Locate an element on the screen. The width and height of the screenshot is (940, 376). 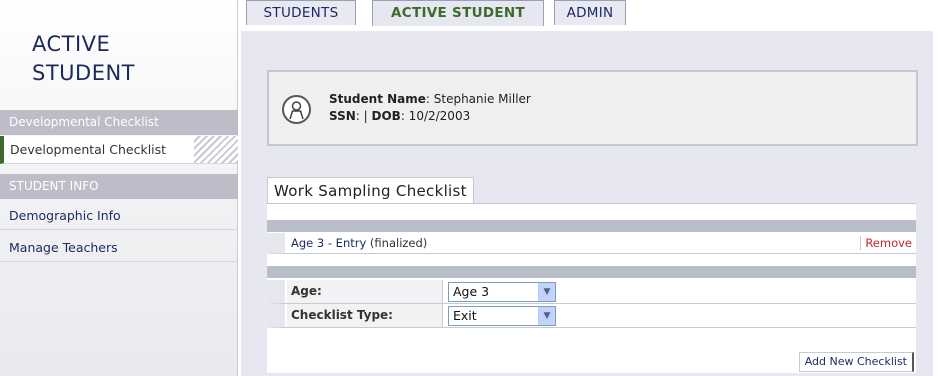
sidebar-item-label: Developmental Checklist is located at coordinates (88, 149).